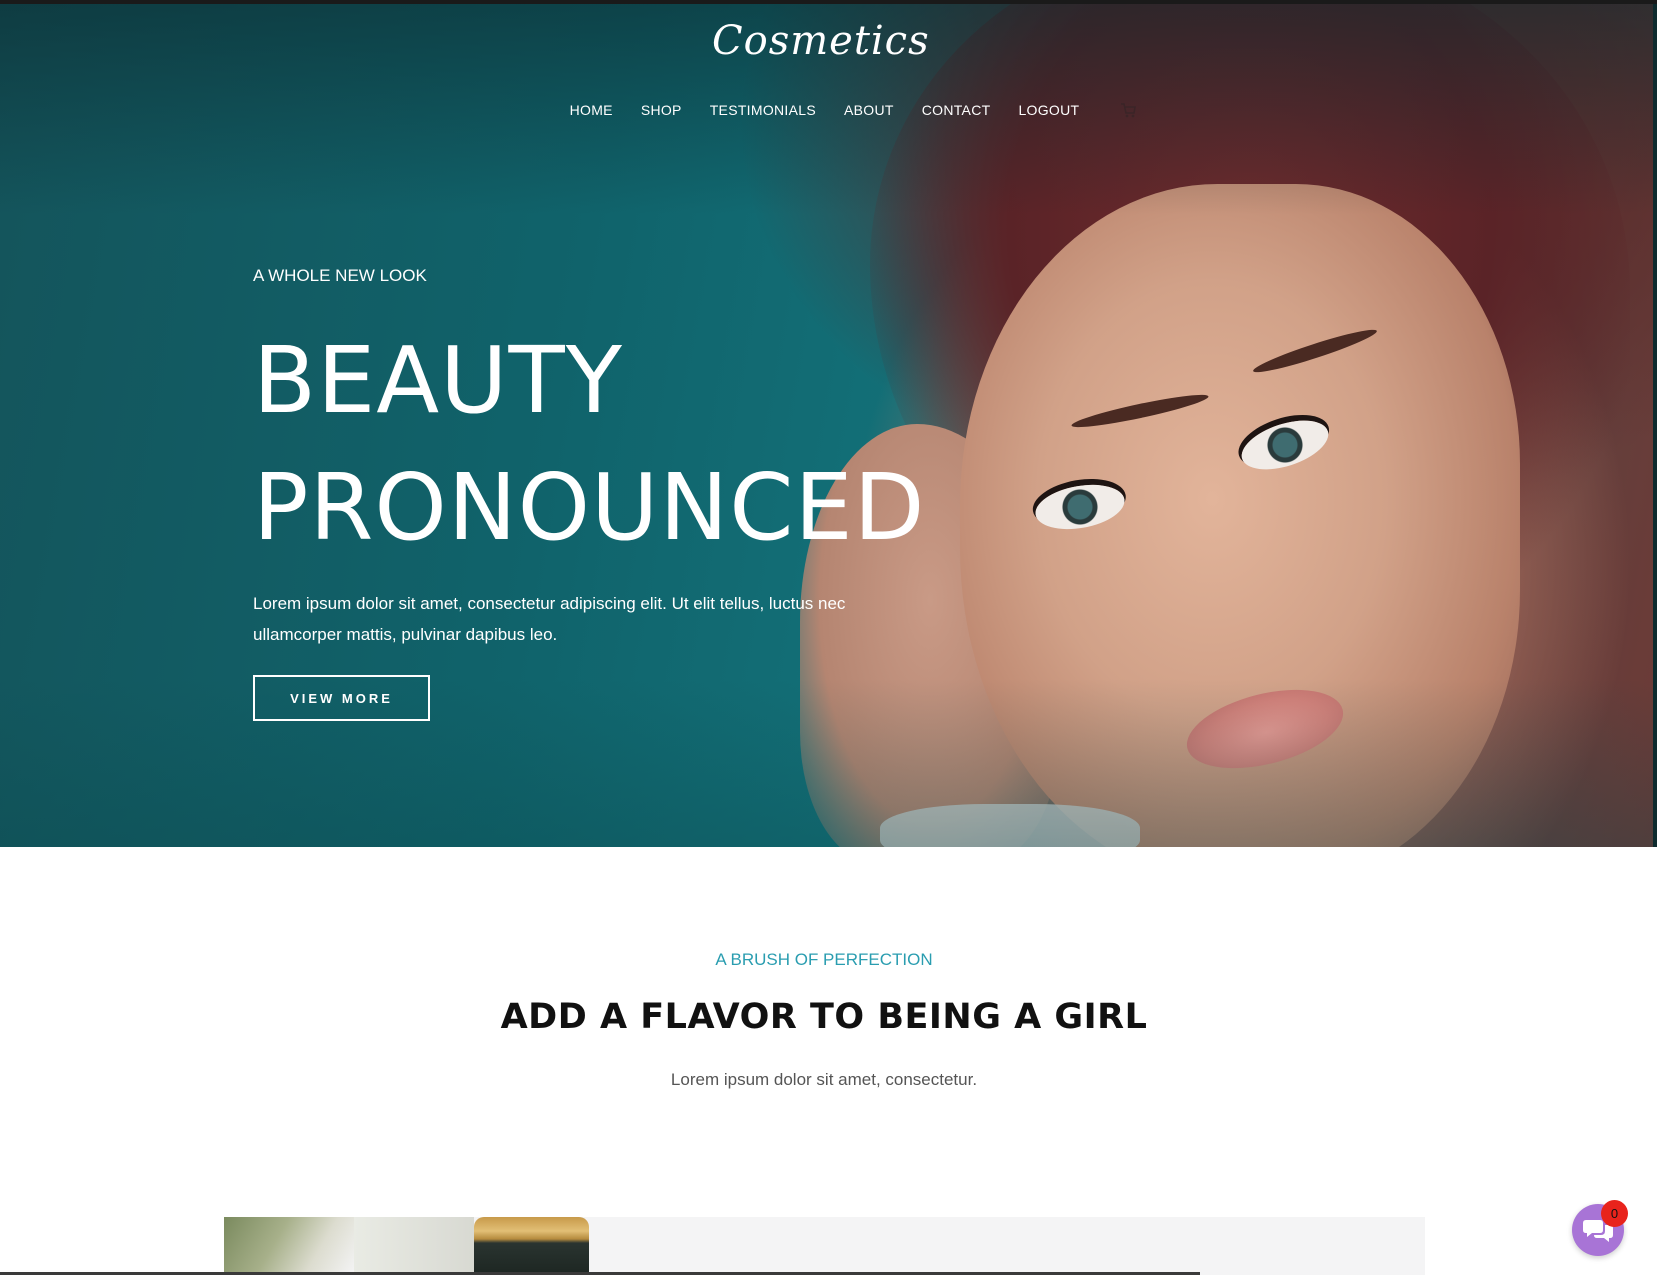 The image size is (1657, 1275). Describe the element at coordinates (341, 698) in the screenshot. I see `view-more-button: VIEW MORE` at that location.